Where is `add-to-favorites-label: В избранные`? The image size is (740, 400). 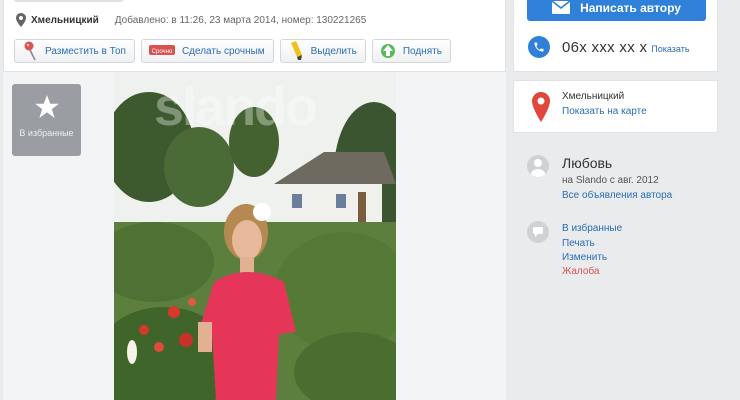
add-to-favorites-label: В избранные is located at coordinates (46, 133).